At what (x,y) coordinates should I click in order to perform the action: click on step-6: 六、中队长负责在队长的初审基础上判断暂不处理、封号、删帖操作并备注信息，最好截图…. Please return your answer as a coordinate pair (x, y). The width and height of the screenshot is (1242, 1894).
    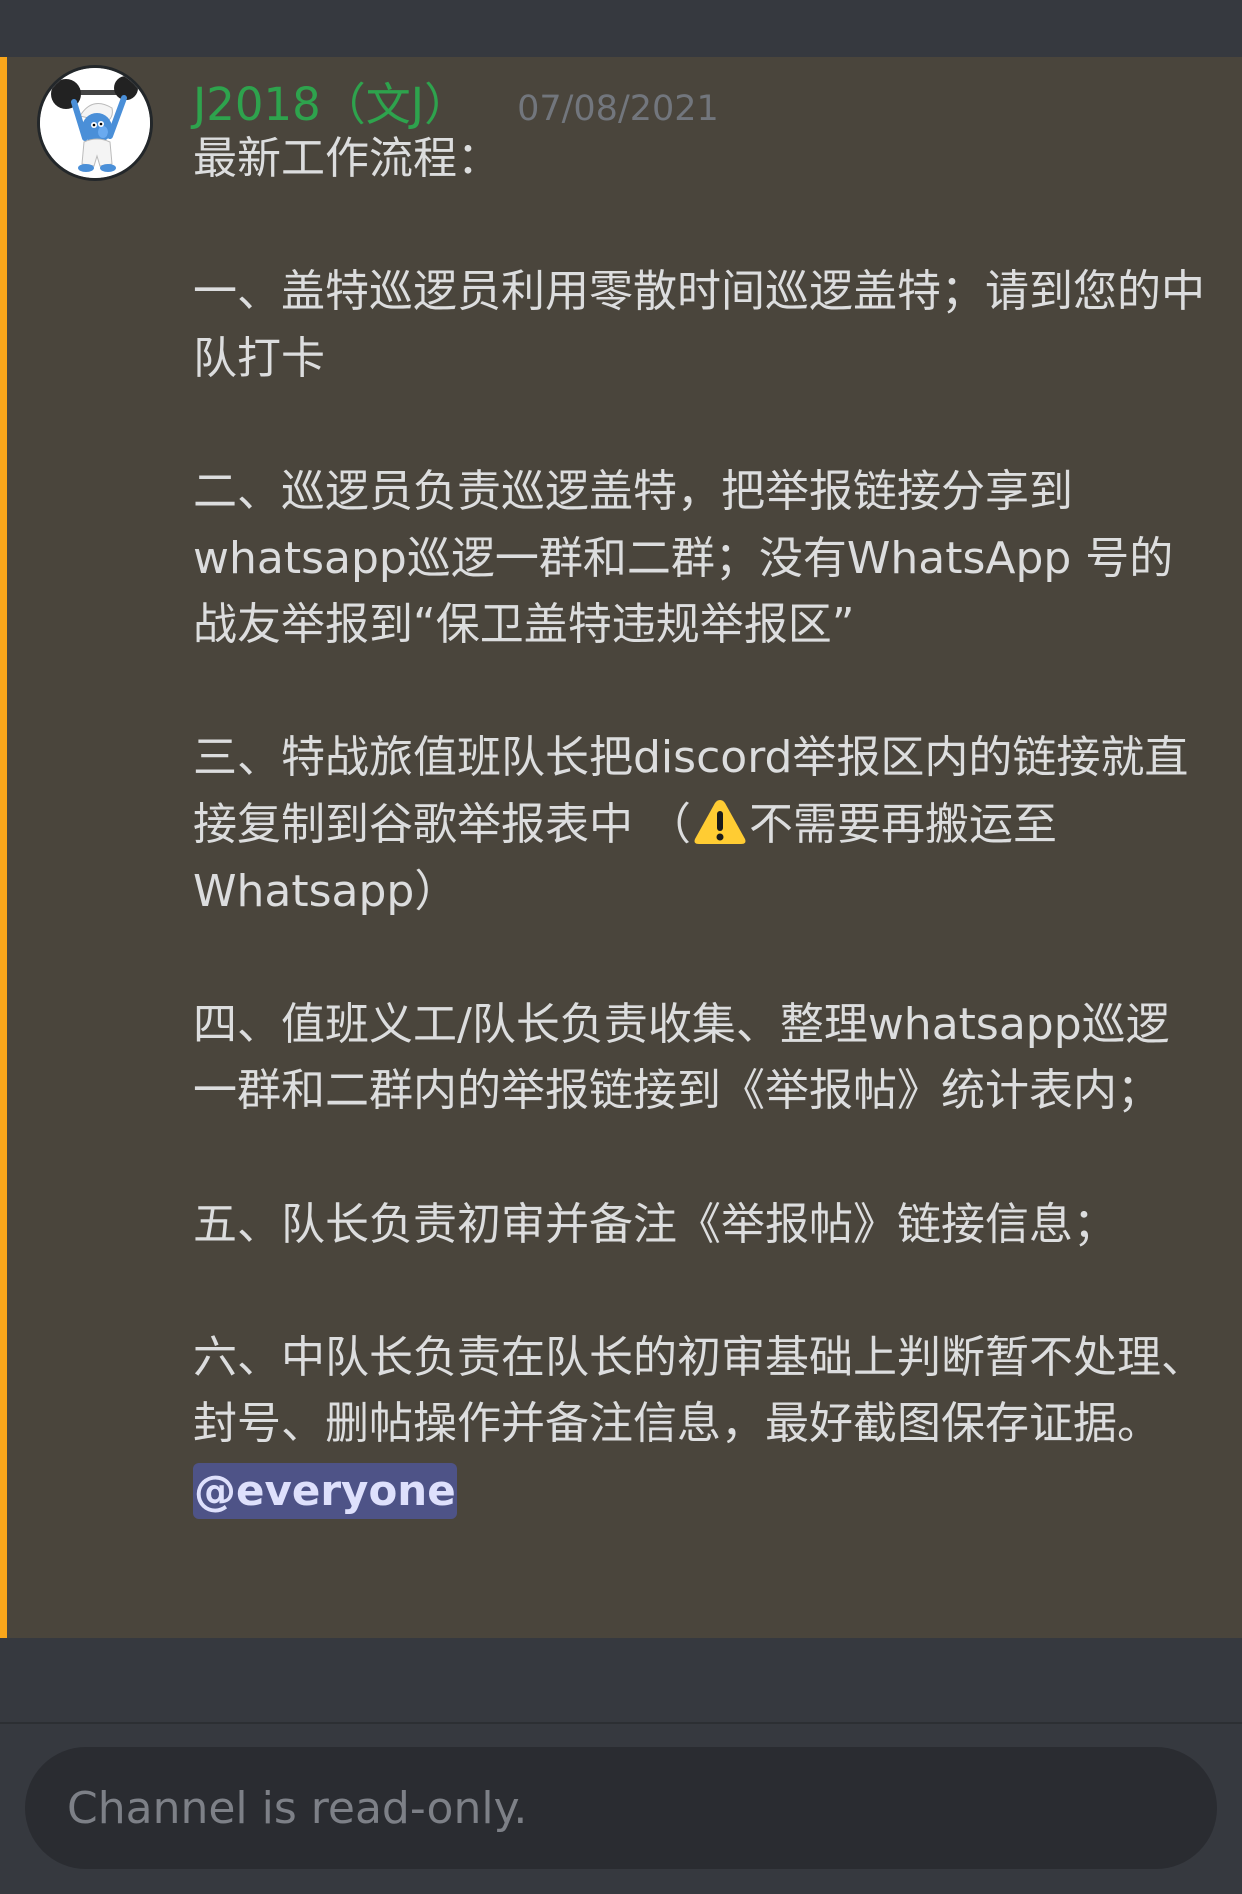
    Looking at the image, I should click on (699, 1390).